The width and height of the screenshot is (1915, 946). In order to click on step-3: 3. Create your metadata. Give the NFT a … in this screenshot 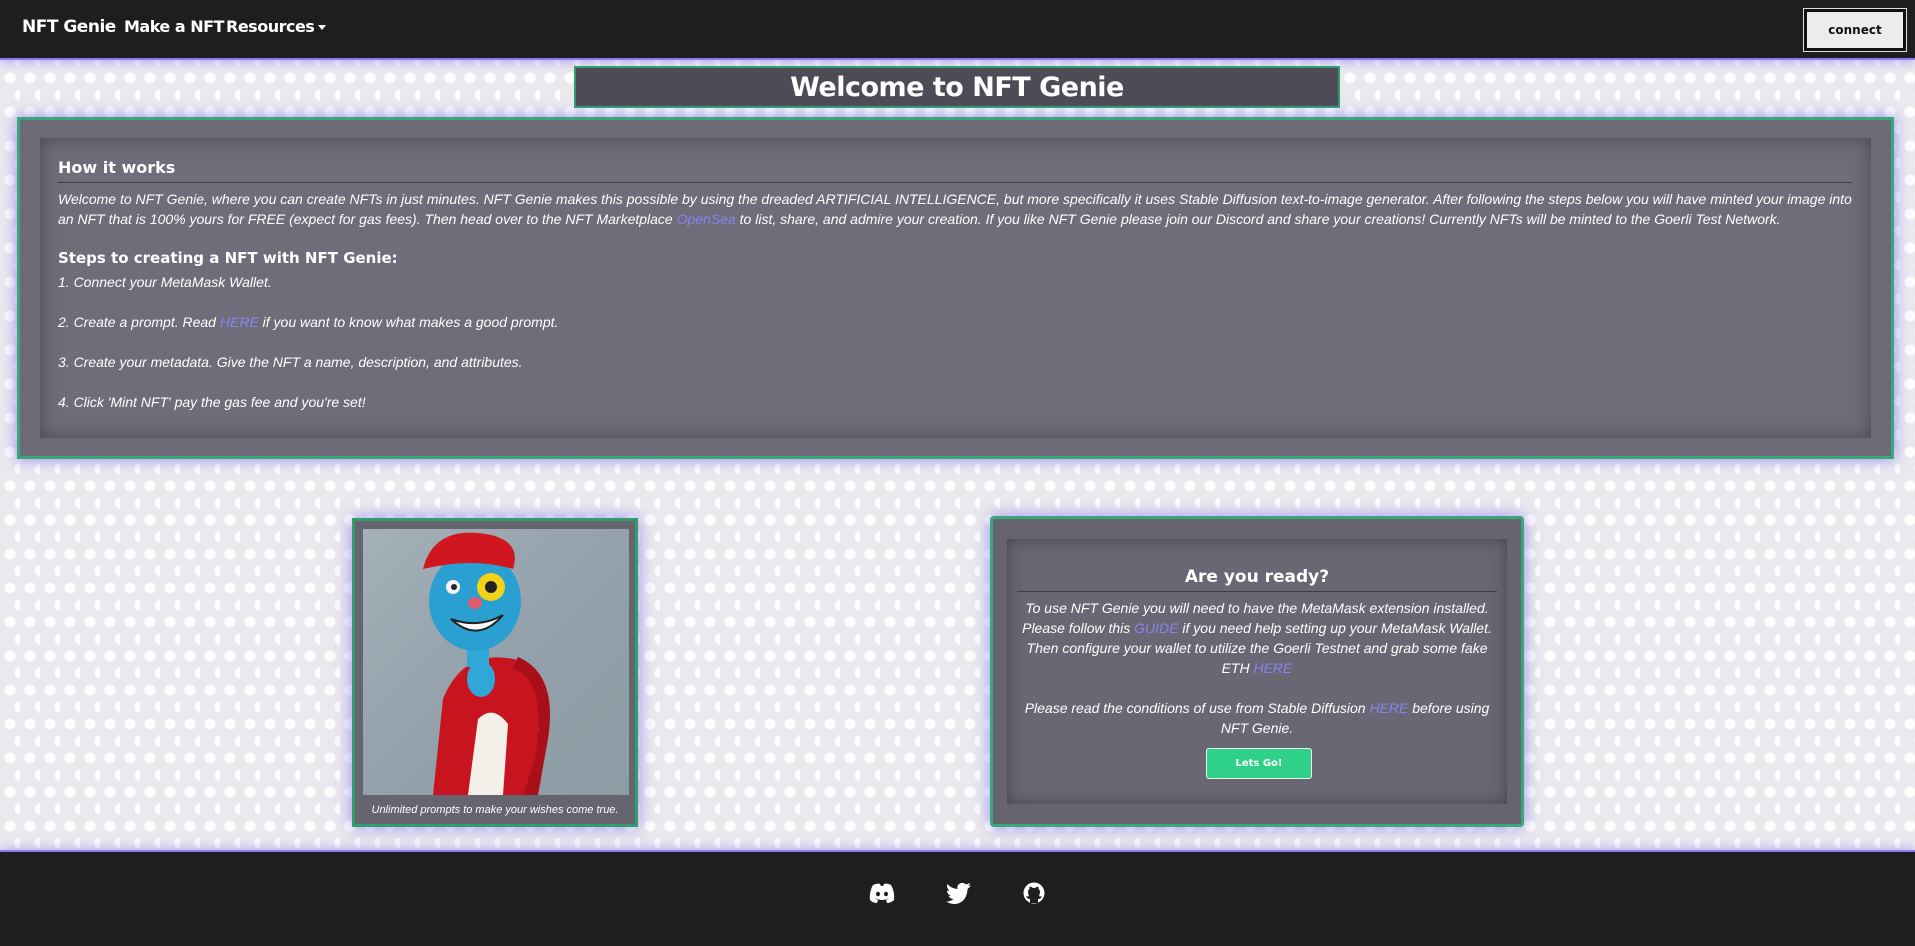, I will do `click(290, 362)`.